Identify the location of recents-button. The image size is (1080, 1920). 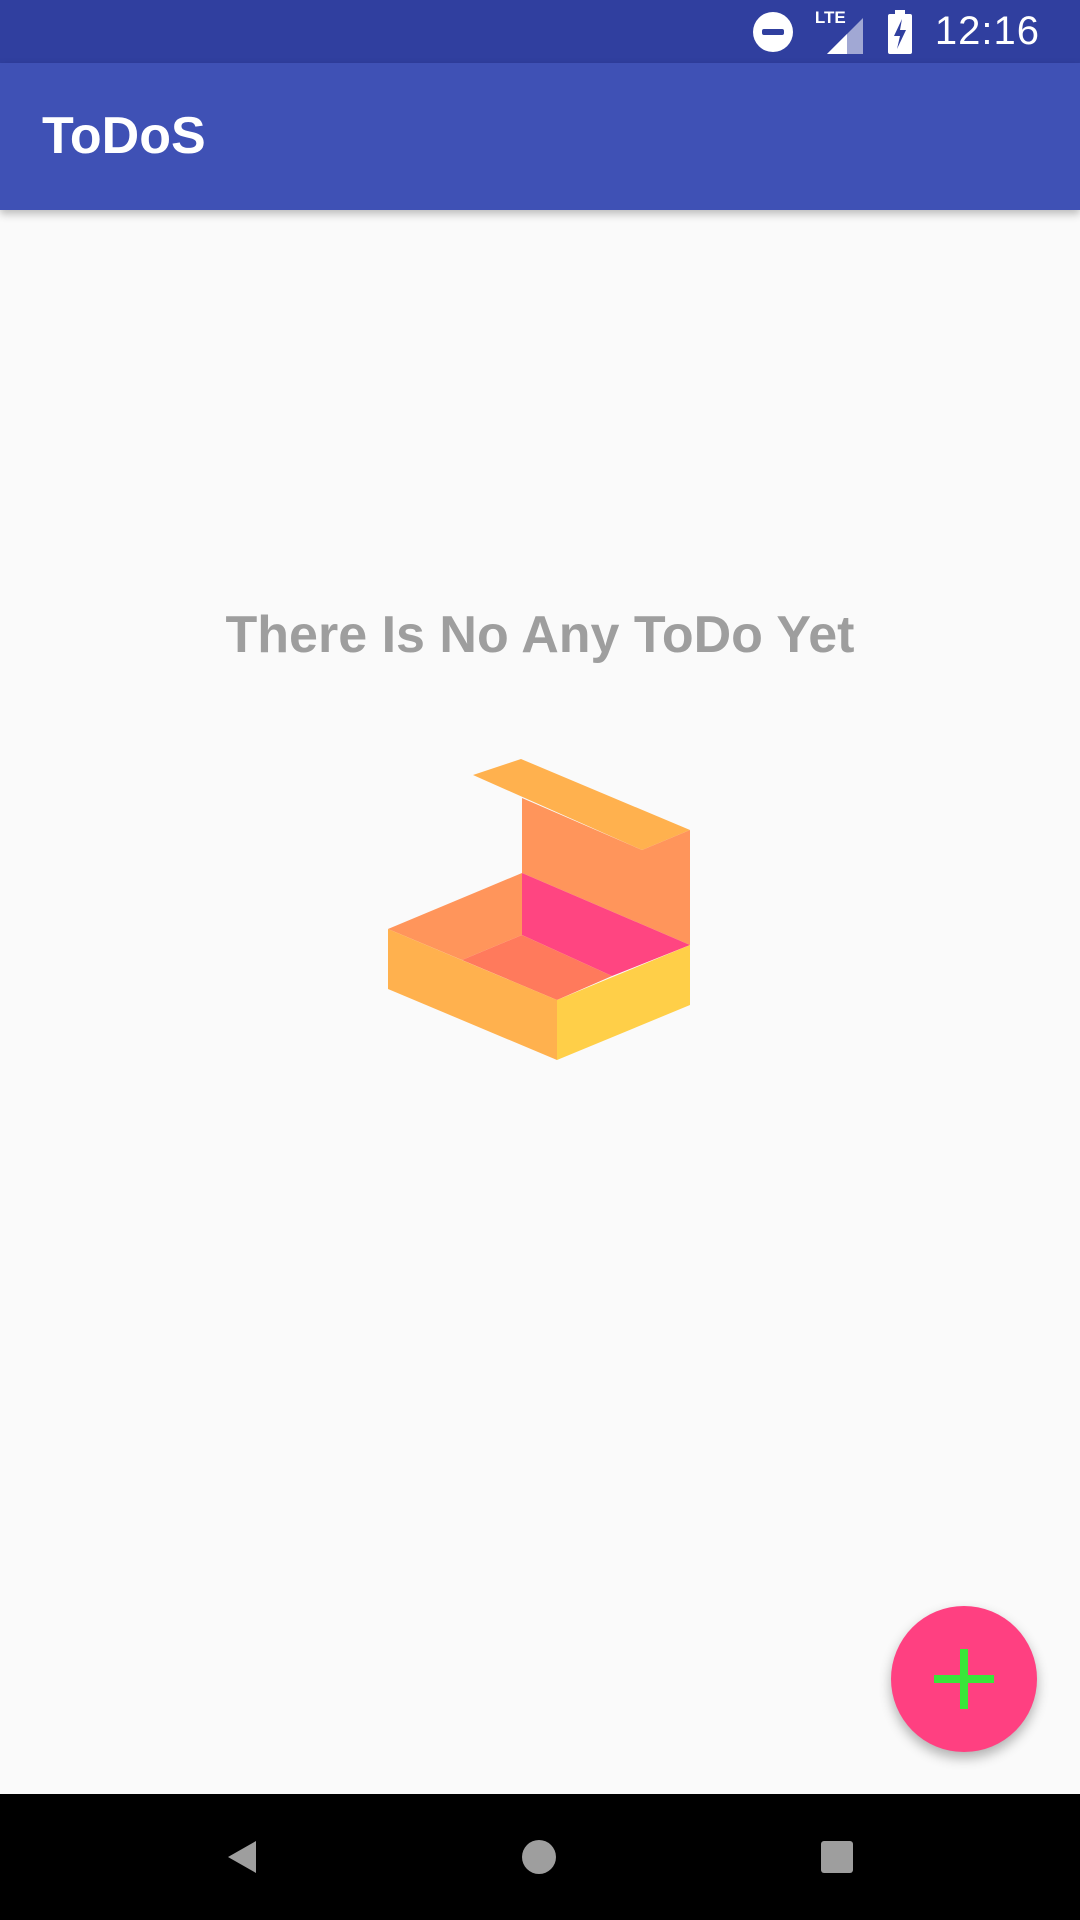
(837, 1857).